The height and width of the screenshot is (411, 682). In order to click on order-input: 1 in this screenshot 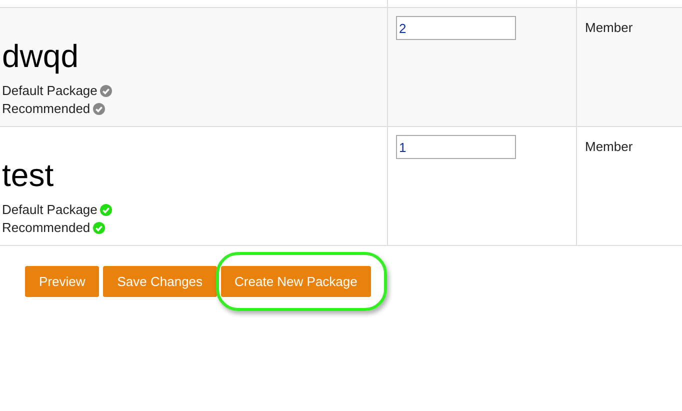, I will do `click(456, 147)`.